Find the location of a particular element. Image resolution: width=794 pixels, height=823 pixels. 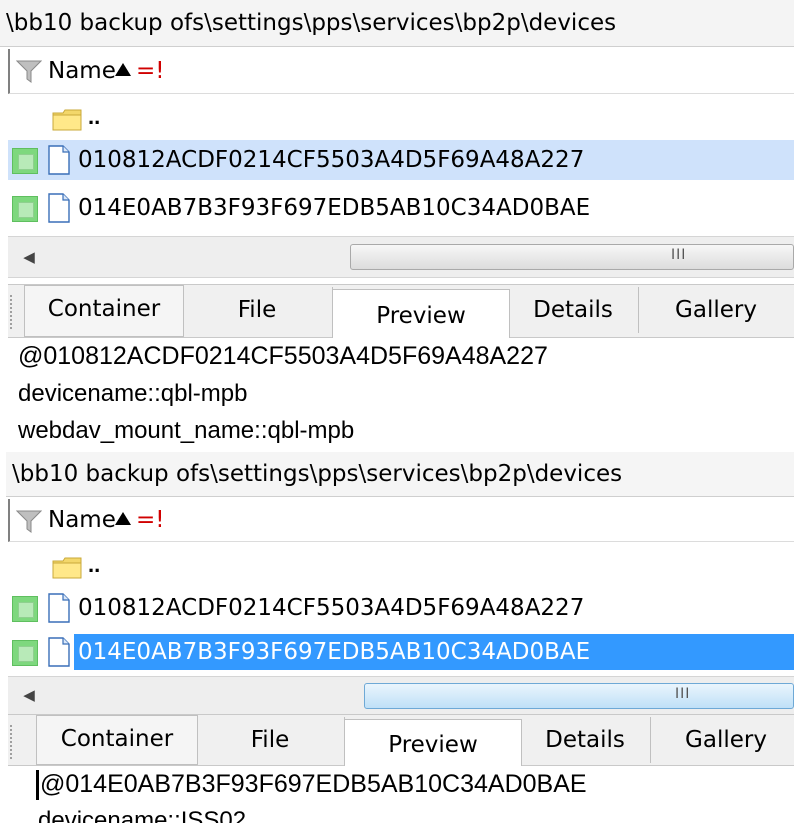

preview-line: webdav_mount_name::qbl-mpb is located at coordinates (186, 430).